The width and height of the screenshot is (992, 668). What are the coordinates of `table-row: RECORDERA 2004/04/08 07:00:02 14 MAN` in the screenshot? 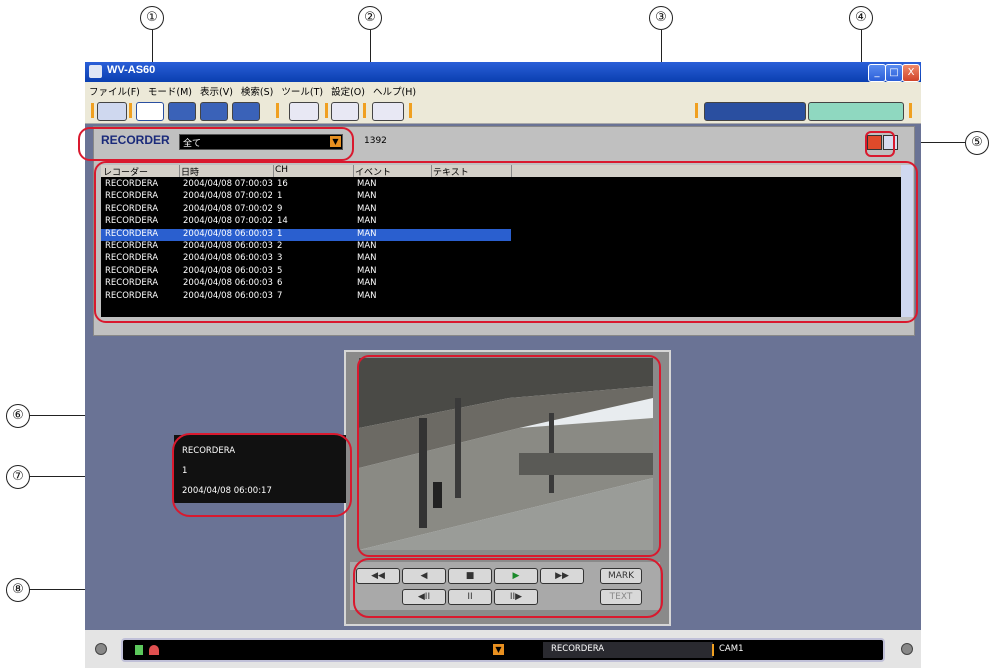 It's located at (306, 222).